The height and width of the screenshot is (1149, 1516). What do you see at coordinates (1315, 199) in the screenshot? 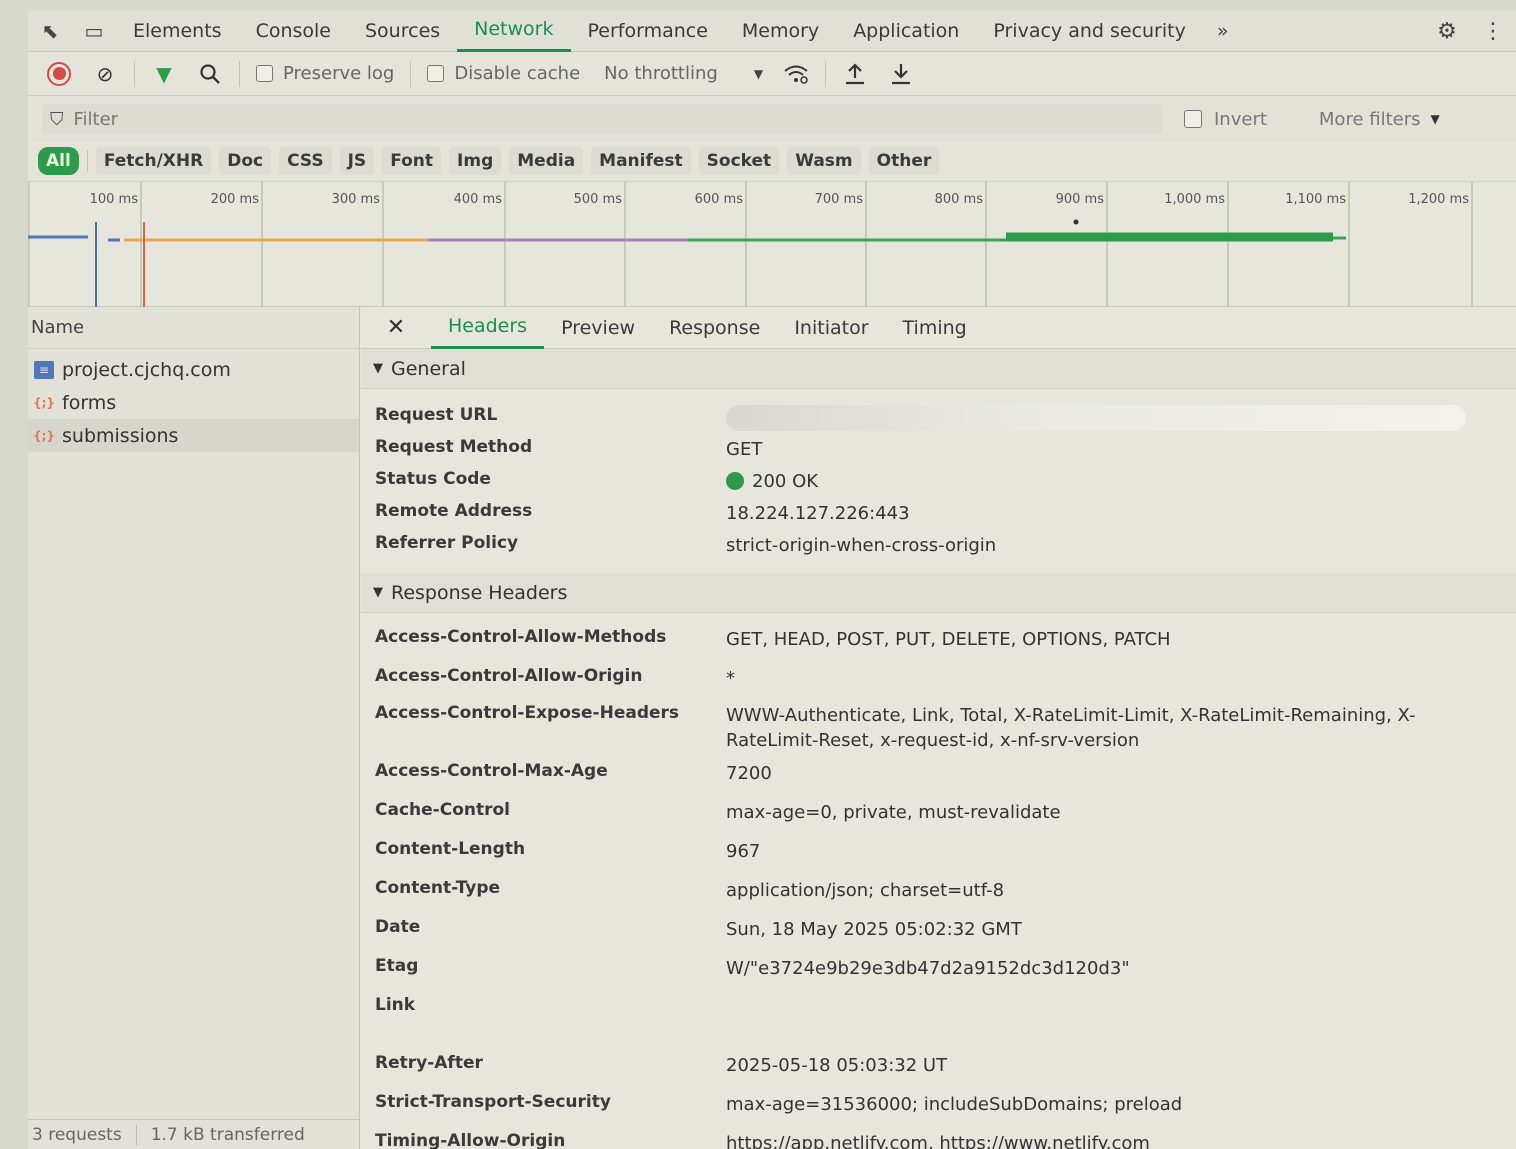
I see `tick-label: 1,100 ms` at bounding box center [1315, 199].